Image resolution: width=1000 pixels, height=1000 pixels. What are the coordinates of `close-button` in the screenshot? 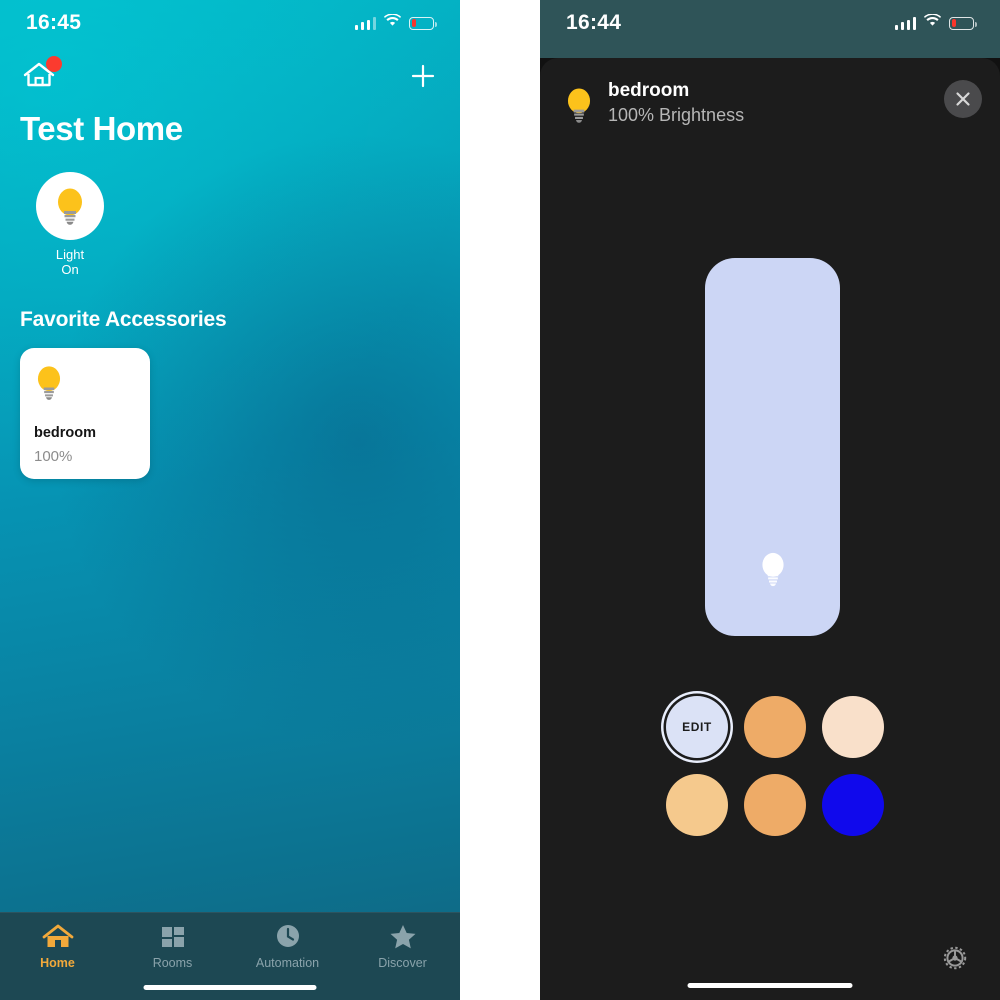 It's located at (963, 99).